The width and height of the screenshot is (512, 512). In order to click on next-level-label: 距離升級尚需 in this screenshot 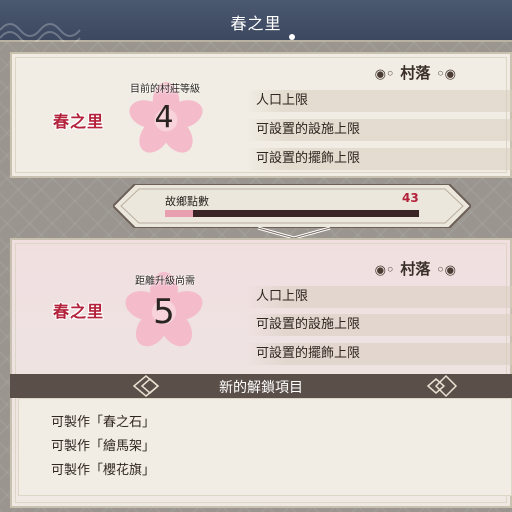, I will do `click(165, 281)`.